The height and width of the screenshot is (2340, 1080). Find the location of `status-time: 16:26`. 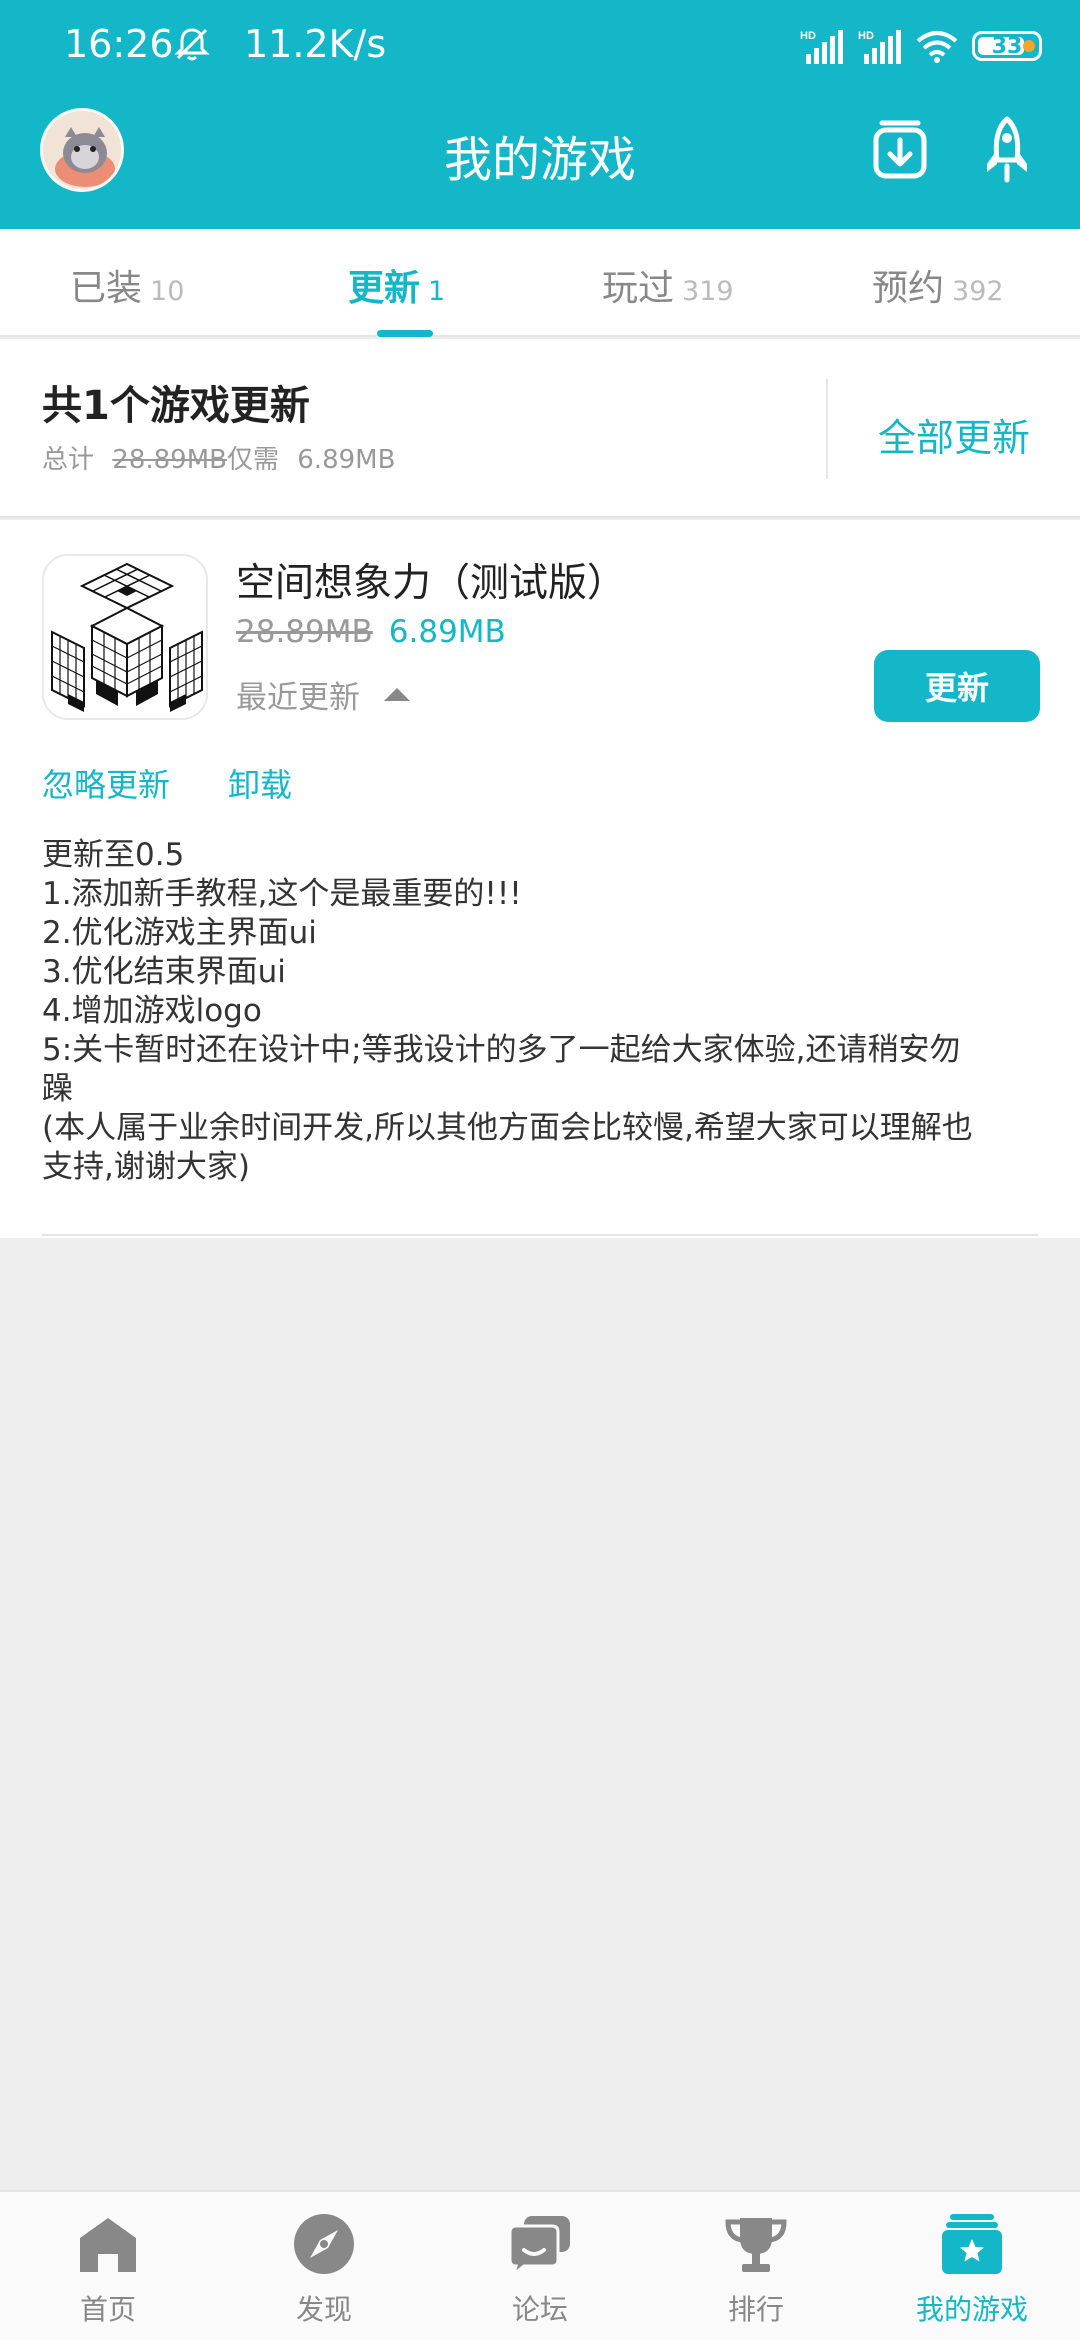

status-time: 16:26 is located at coordinates (119, 44).